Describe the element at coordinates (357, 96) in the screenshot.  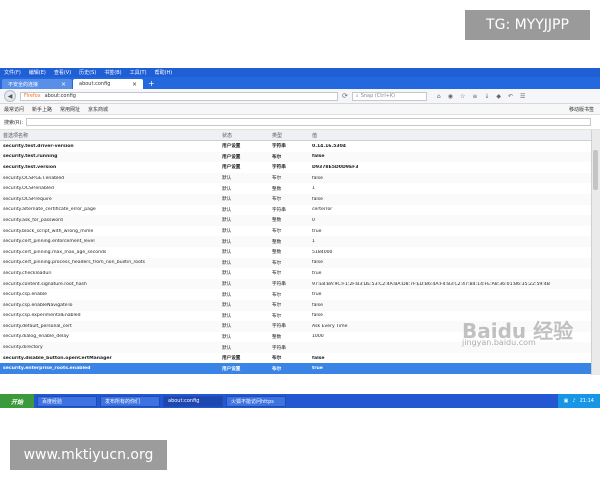
I see `search-icon: ⌕` at that location.